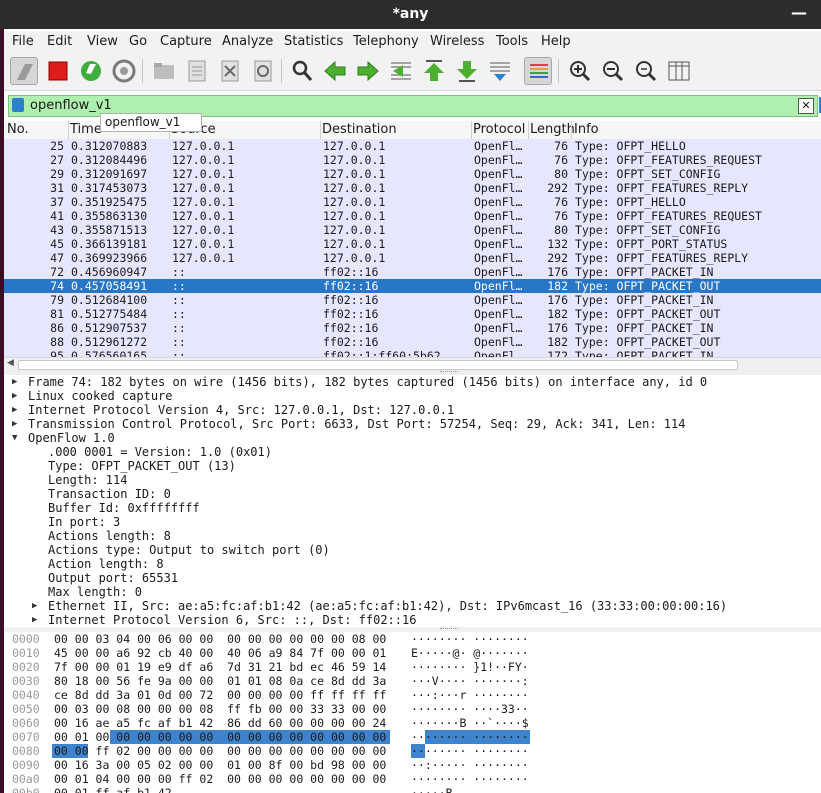 This screenshot has height=793, width=821. I want to click on go-forward-icon, so click(368, 71).